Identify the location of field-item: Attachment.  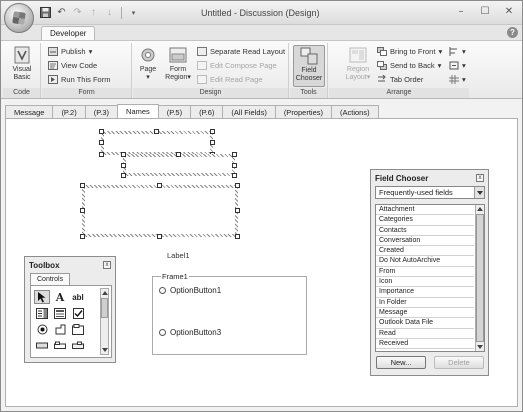
(425, 210).